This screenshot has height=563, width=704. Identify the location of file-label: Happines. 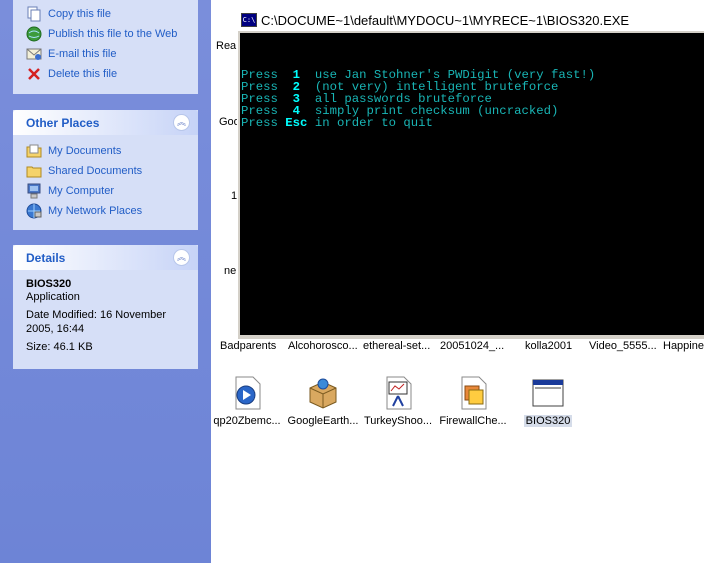
(683, 346).